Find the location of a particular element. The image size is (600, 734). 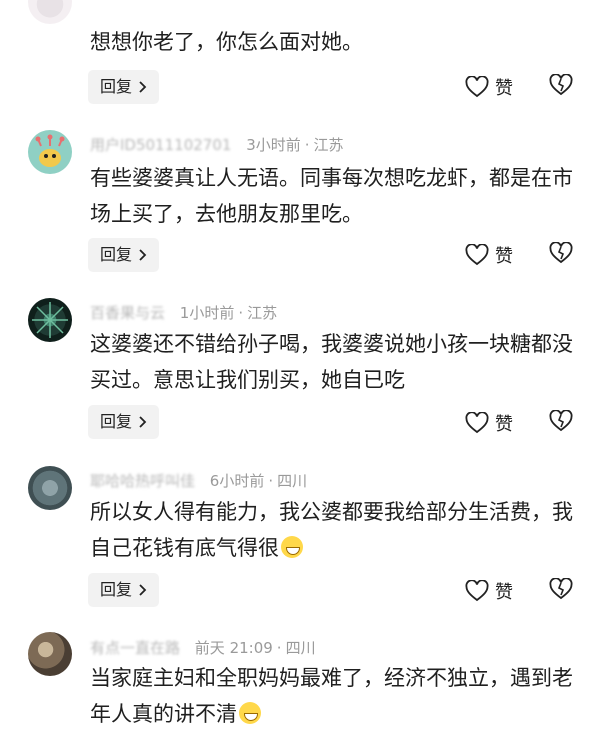

comment-time: 1小时前 is located at coordinates (207, 313).